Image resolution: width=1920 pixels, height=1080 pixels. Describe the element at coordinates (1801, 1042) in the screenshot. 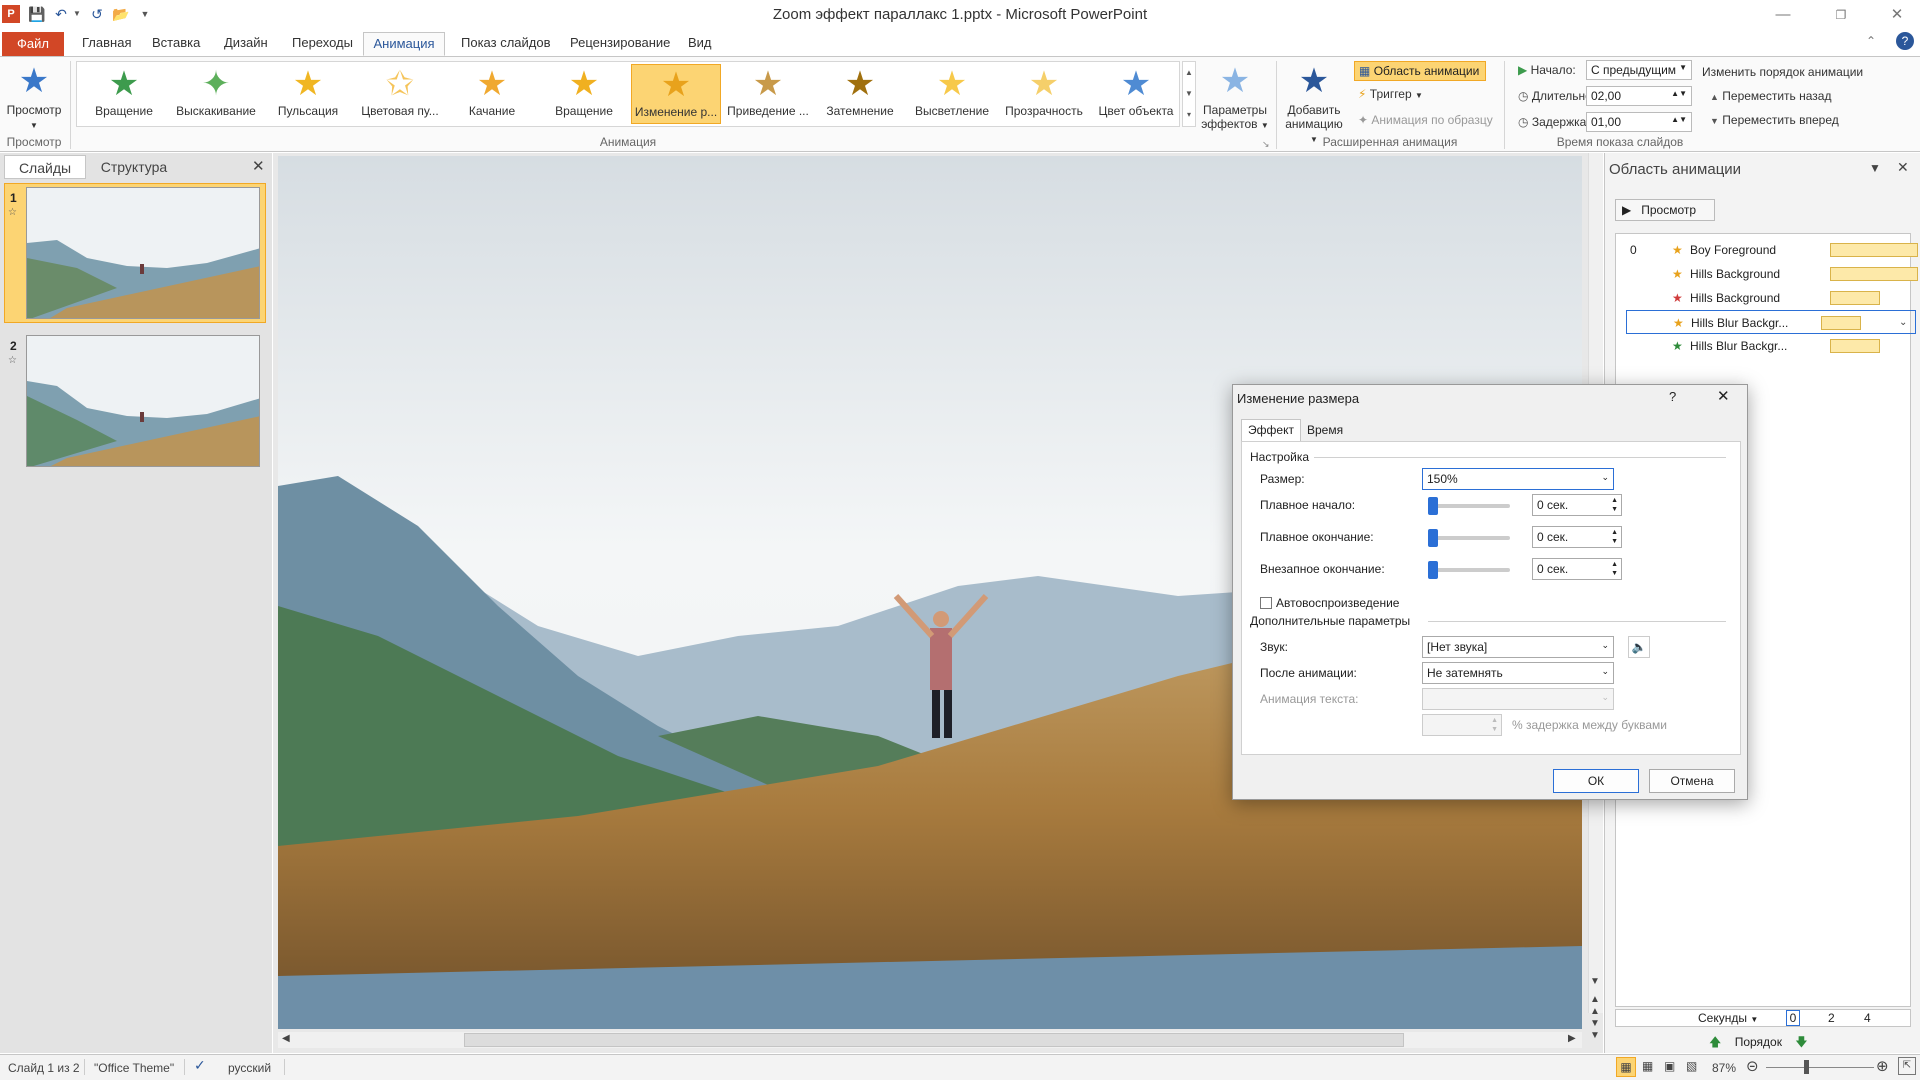

I see `move-down-icon: 🡇` at that location.